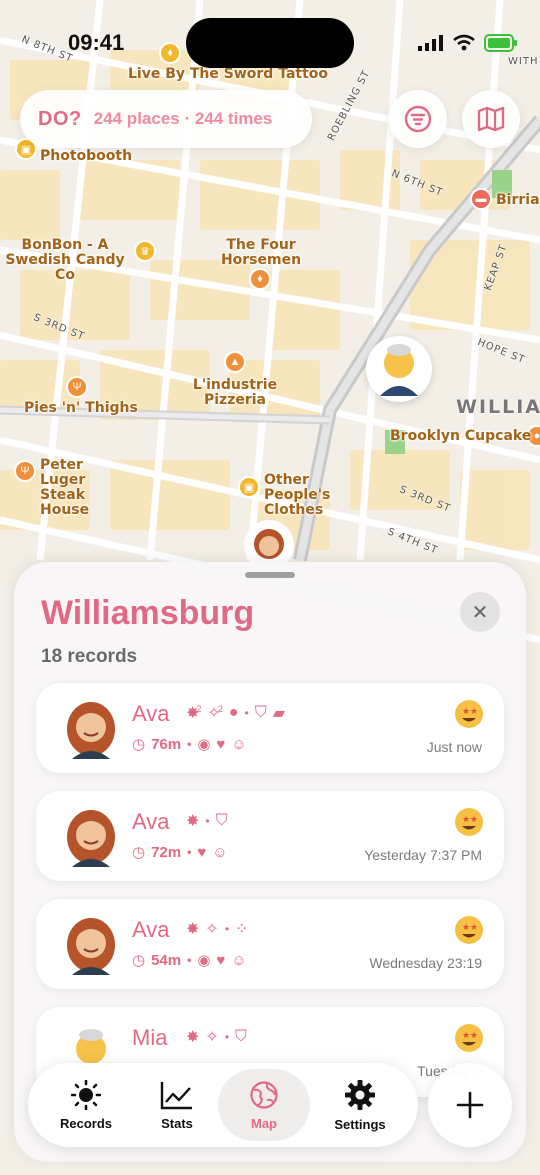  What do you see at coordinates (65, 260) in the screenshot?
I see `poi-label: BonBon - A Swedish Candy Co` at bounding box center [65, 260].